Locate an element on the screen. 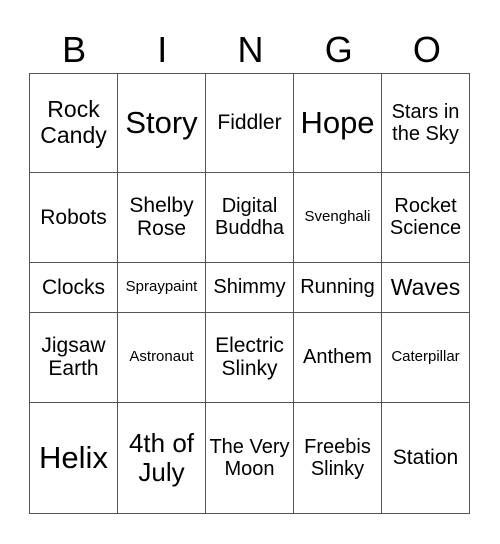 The image size is (500, 544). bingo-cell: Shimmy is located at coordinates (249, 287).